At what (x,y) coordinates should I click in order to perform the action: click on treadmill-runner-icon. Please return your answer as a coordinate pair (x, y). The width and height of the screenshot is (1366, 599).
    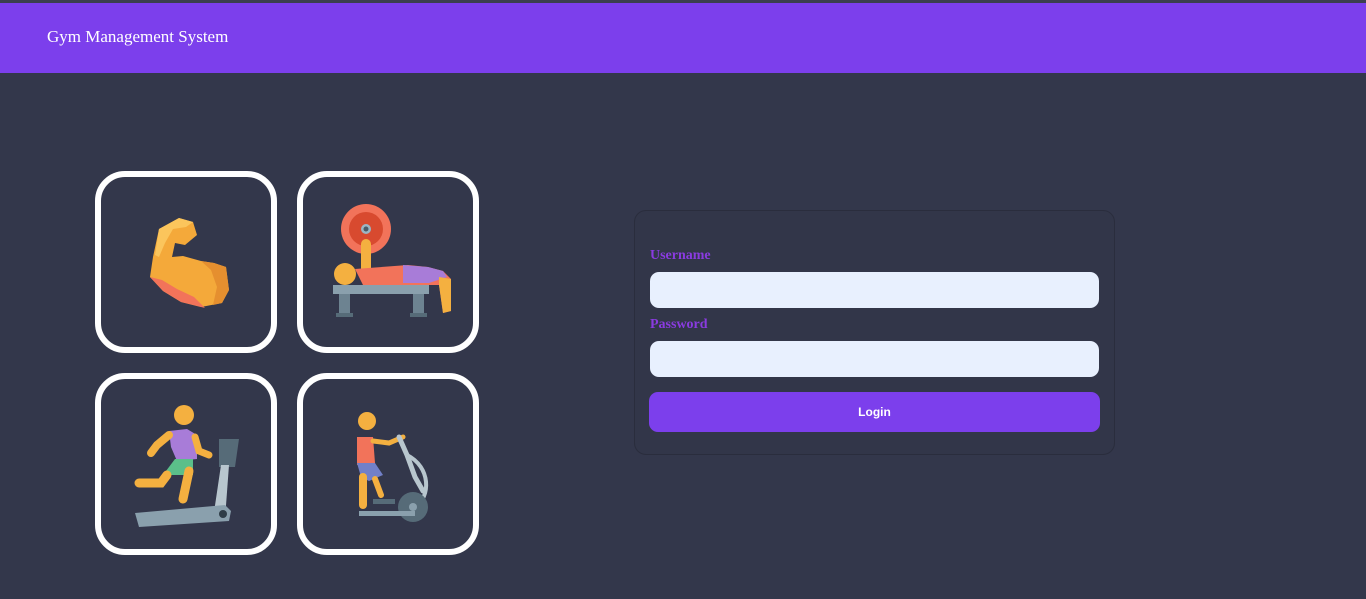
    Looking at the image, I should click on (186, 466).